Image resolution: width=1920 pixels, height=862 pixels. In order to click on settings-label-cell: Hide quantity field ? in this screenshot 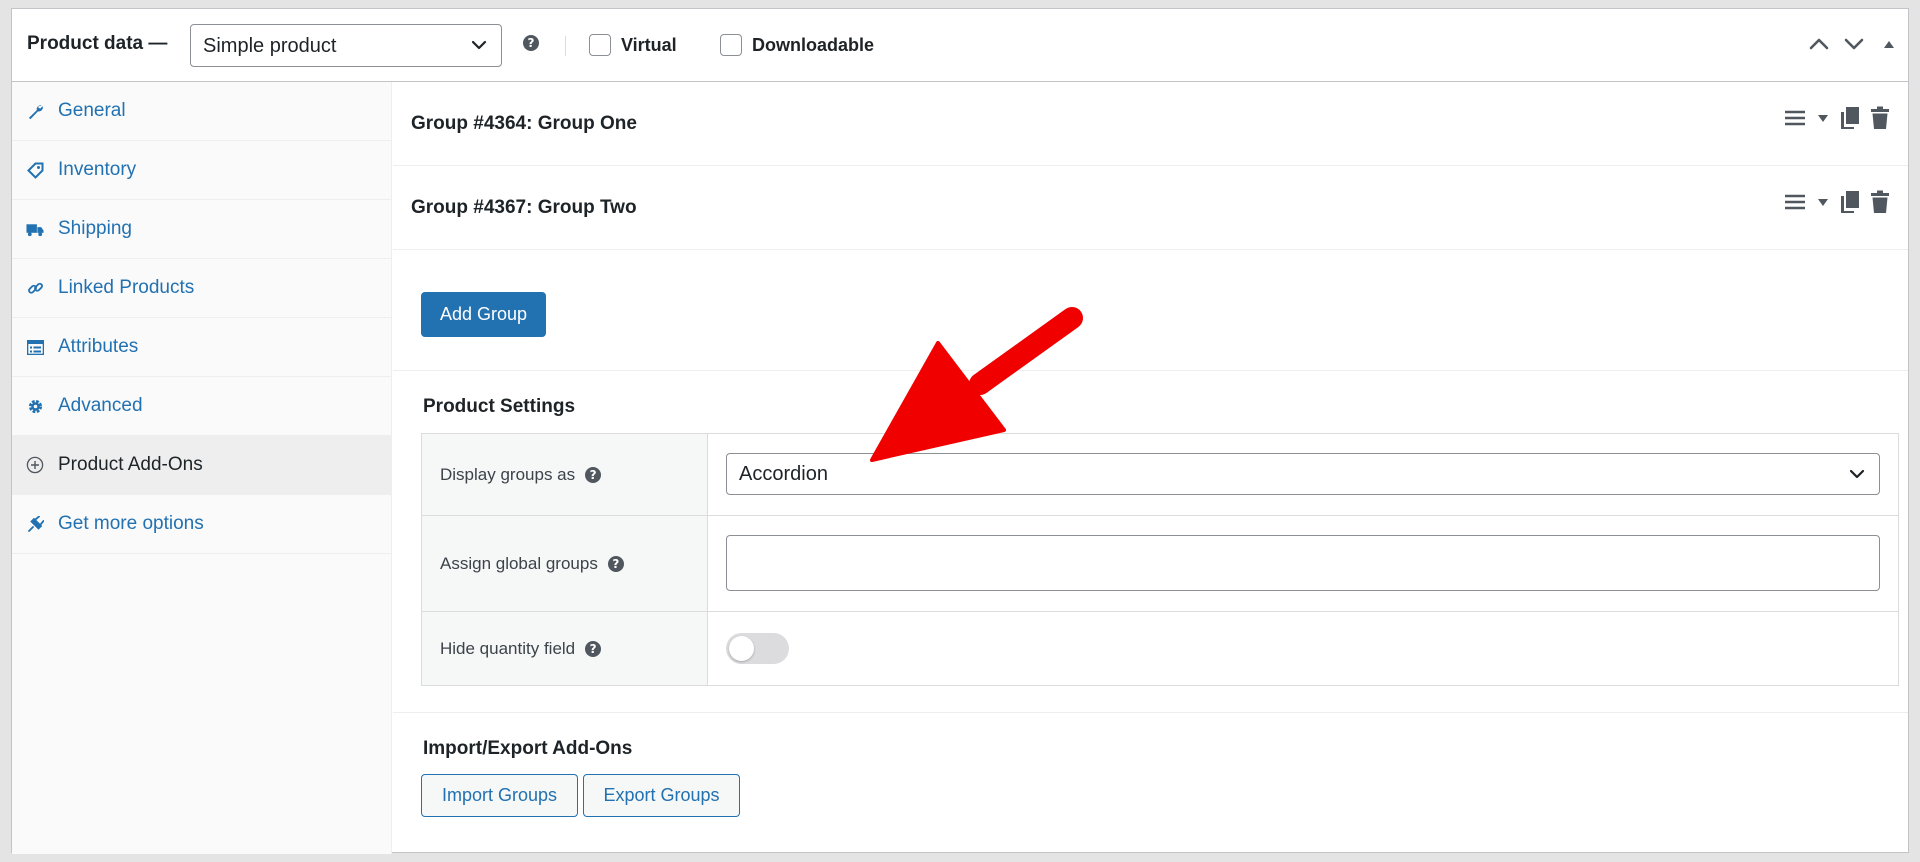, I will do `click(565, 648)`.